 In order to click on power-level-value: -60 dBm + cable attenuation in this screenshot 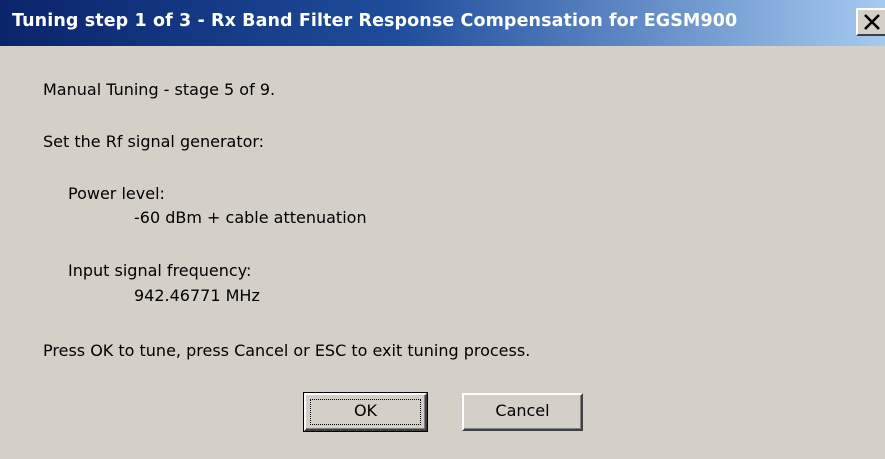, I will do `click(250, 217)`.